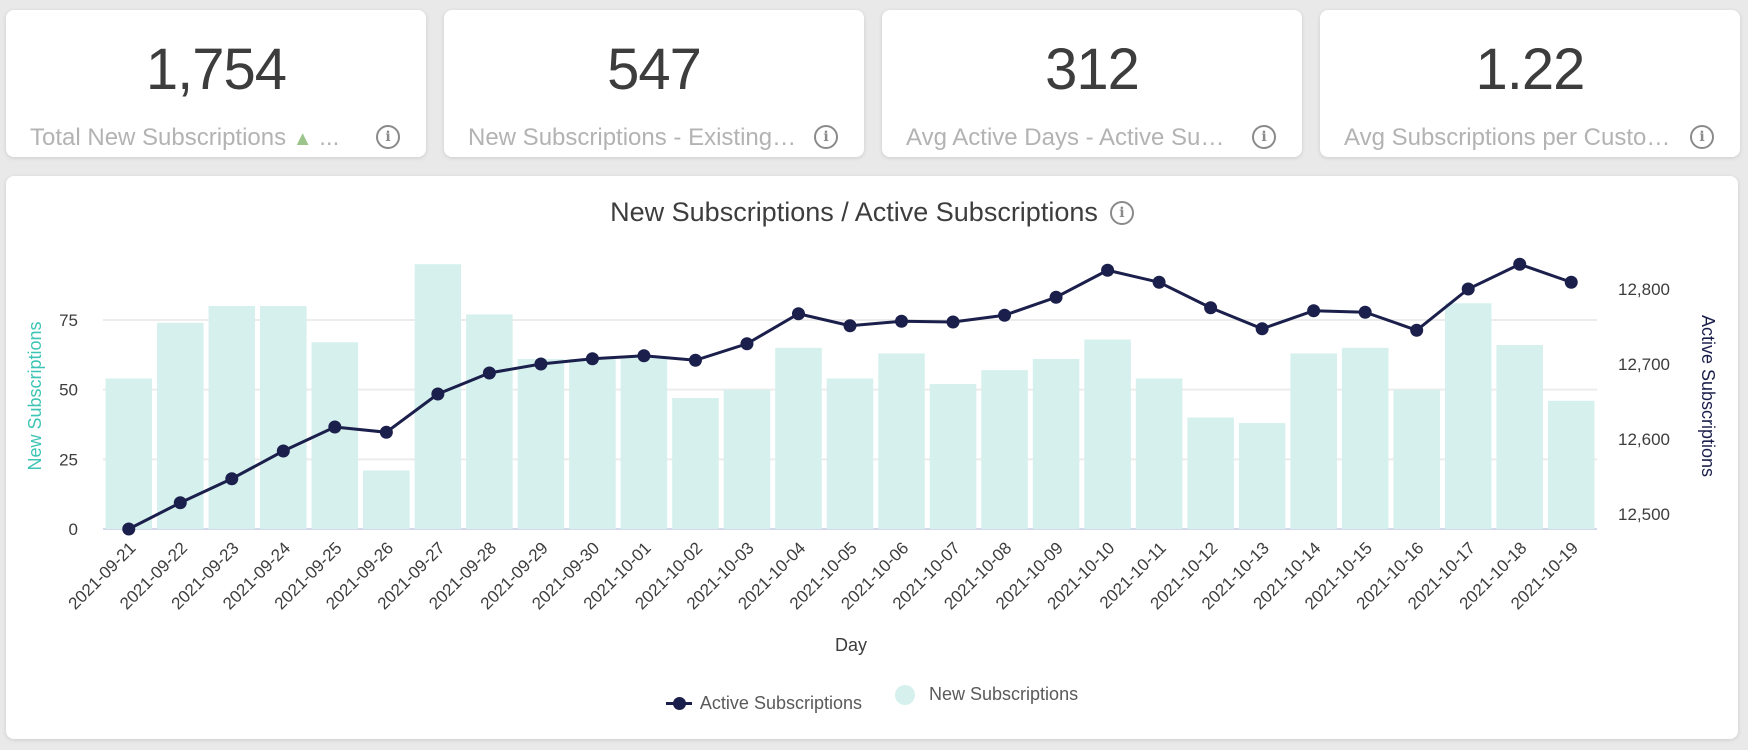  I want to click on kpi-card-avg-subscriptions-per-customer: 1.22 Avg Subscriptions per Customer i, so click(1530, 83).